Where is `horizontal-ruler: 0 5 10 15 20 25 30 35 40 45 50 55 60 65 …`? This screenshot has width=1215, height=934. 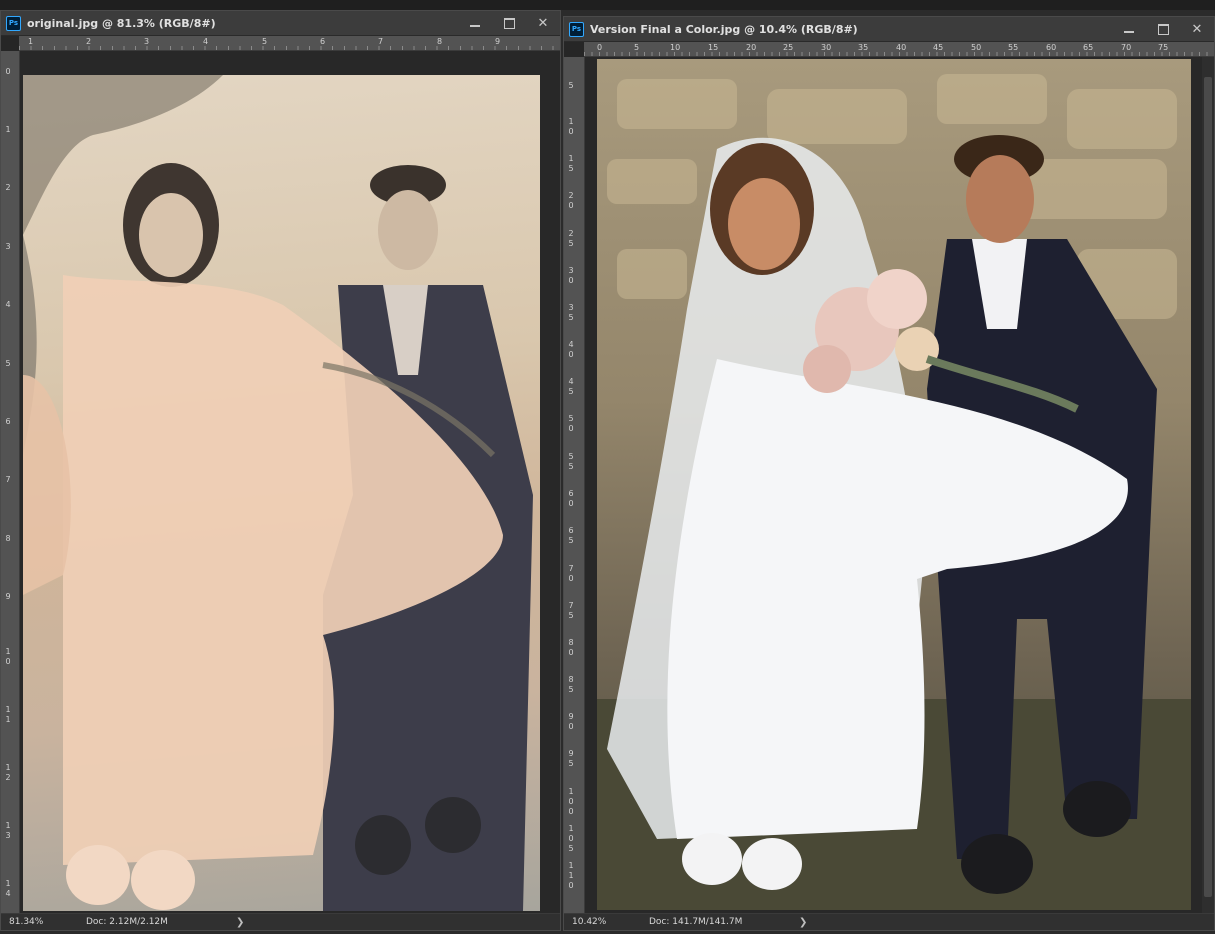
horizontal-ruler: 0 5 10 15 20 25 30 35 40 45 50 55 60 65 … is located at coordinates (899, 49).